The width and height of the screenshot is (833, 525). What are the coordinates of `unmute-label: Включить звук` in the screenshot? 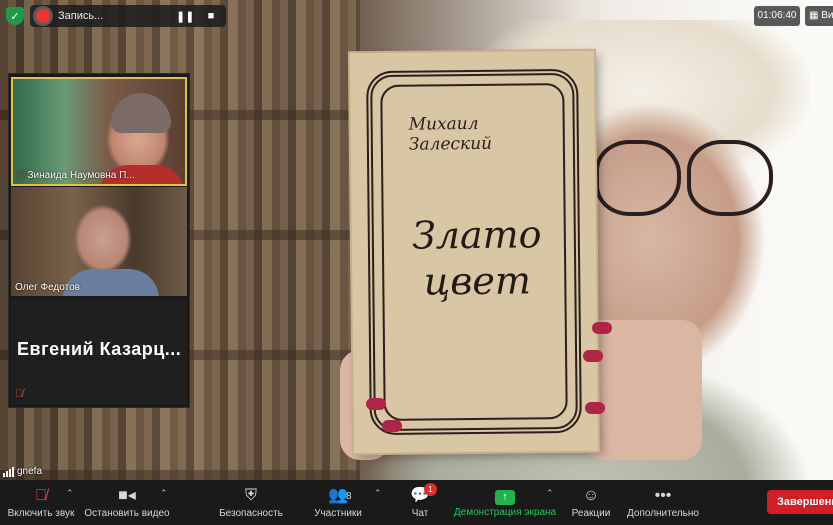 It's located at (41, 513).